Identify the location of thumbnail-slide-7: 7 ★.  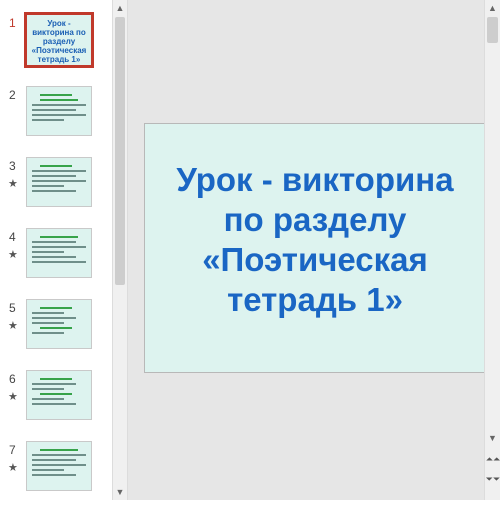
(56, 473).